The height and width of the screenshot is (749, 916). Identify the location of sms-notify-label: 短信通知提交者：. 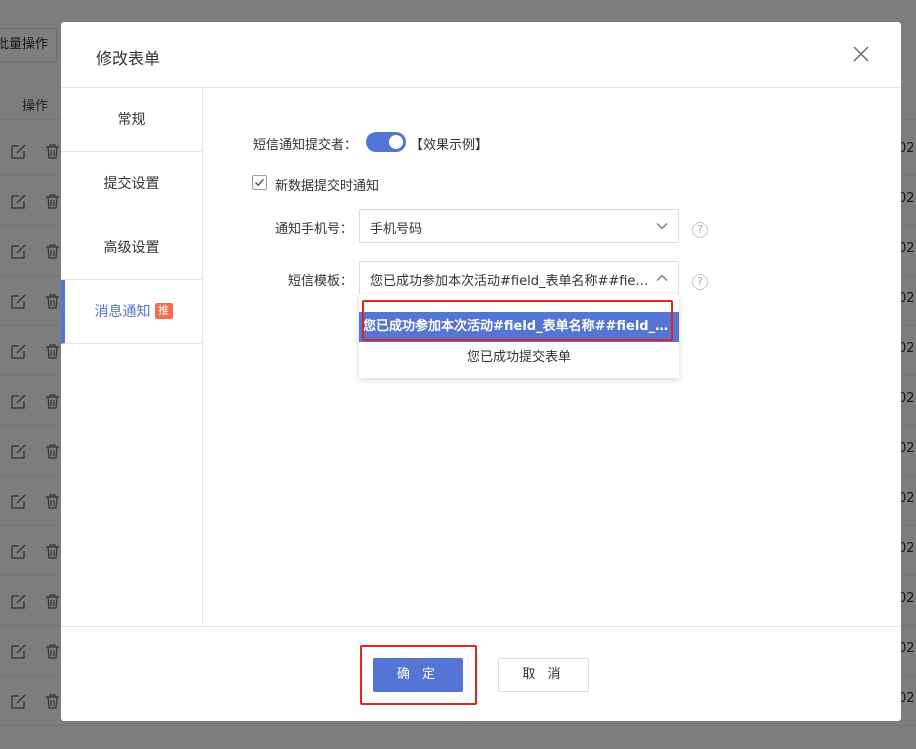
(305, 145).